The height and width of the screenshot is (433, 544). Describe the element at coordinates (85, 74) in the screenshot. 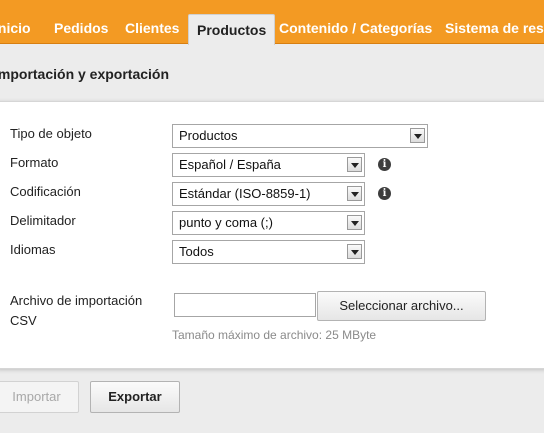

I see `page-title: Importación y exportación` at that location.